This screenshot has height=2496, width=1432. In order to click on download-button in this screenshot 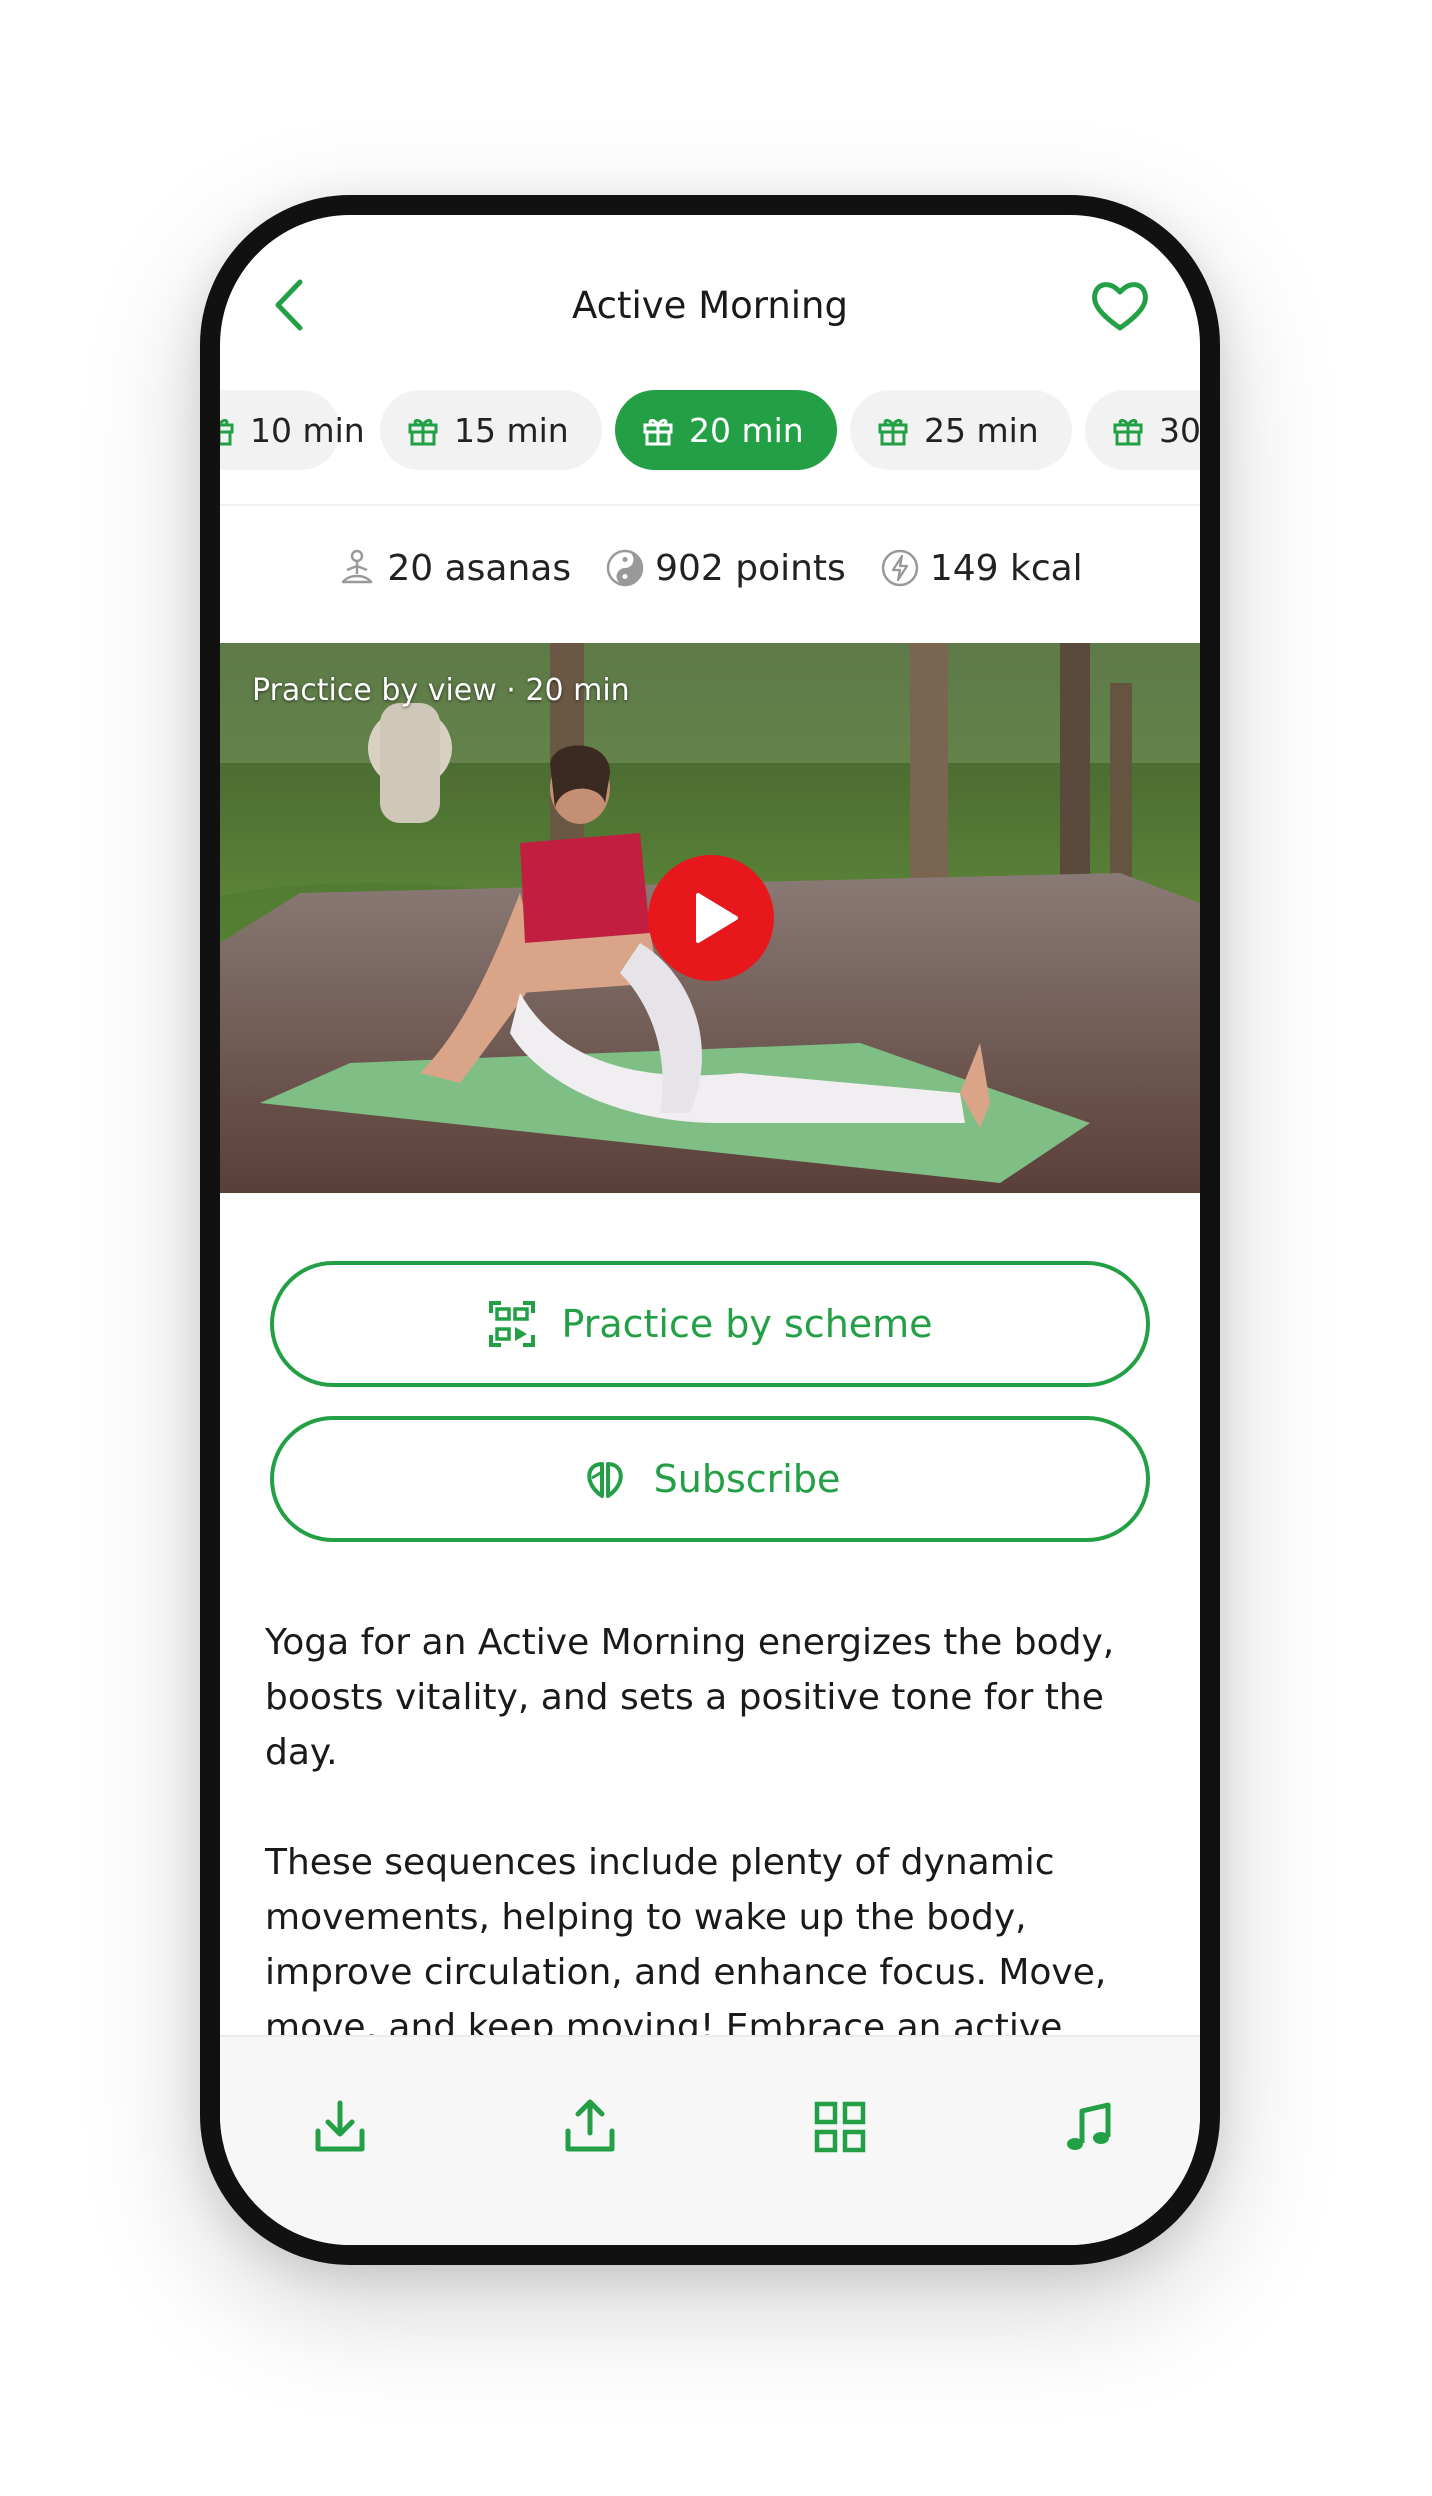, I will do `click(340, 2127)`.